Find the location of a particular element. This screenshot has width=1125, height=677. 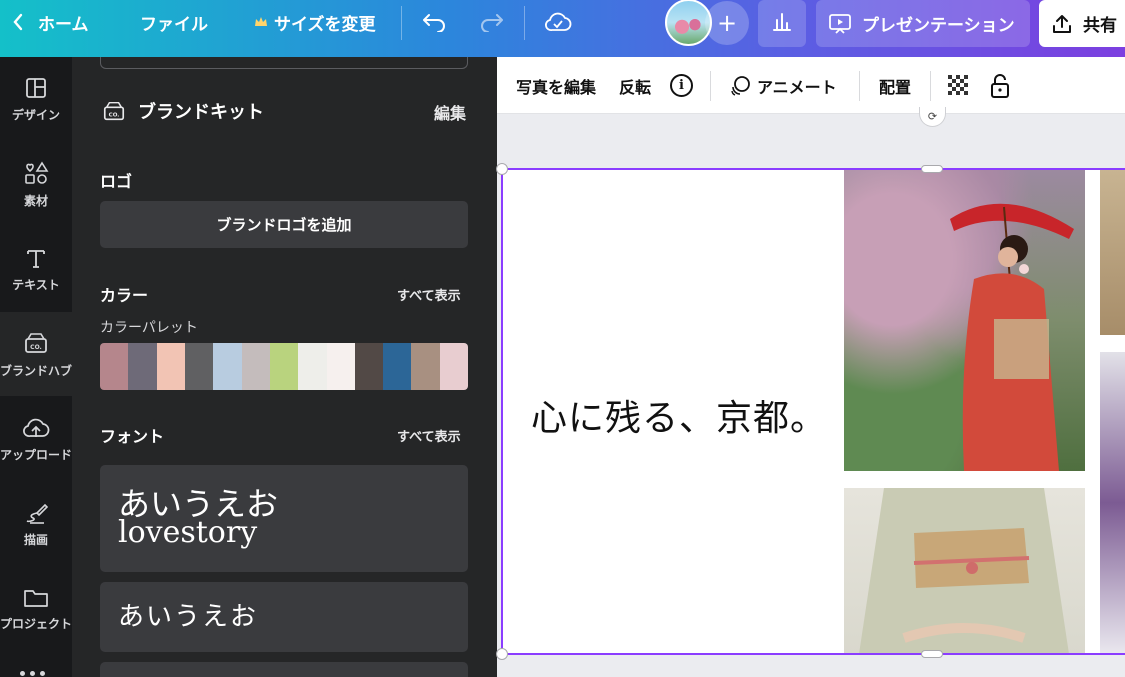

lock-icon is located at coordinates (1000, 85).